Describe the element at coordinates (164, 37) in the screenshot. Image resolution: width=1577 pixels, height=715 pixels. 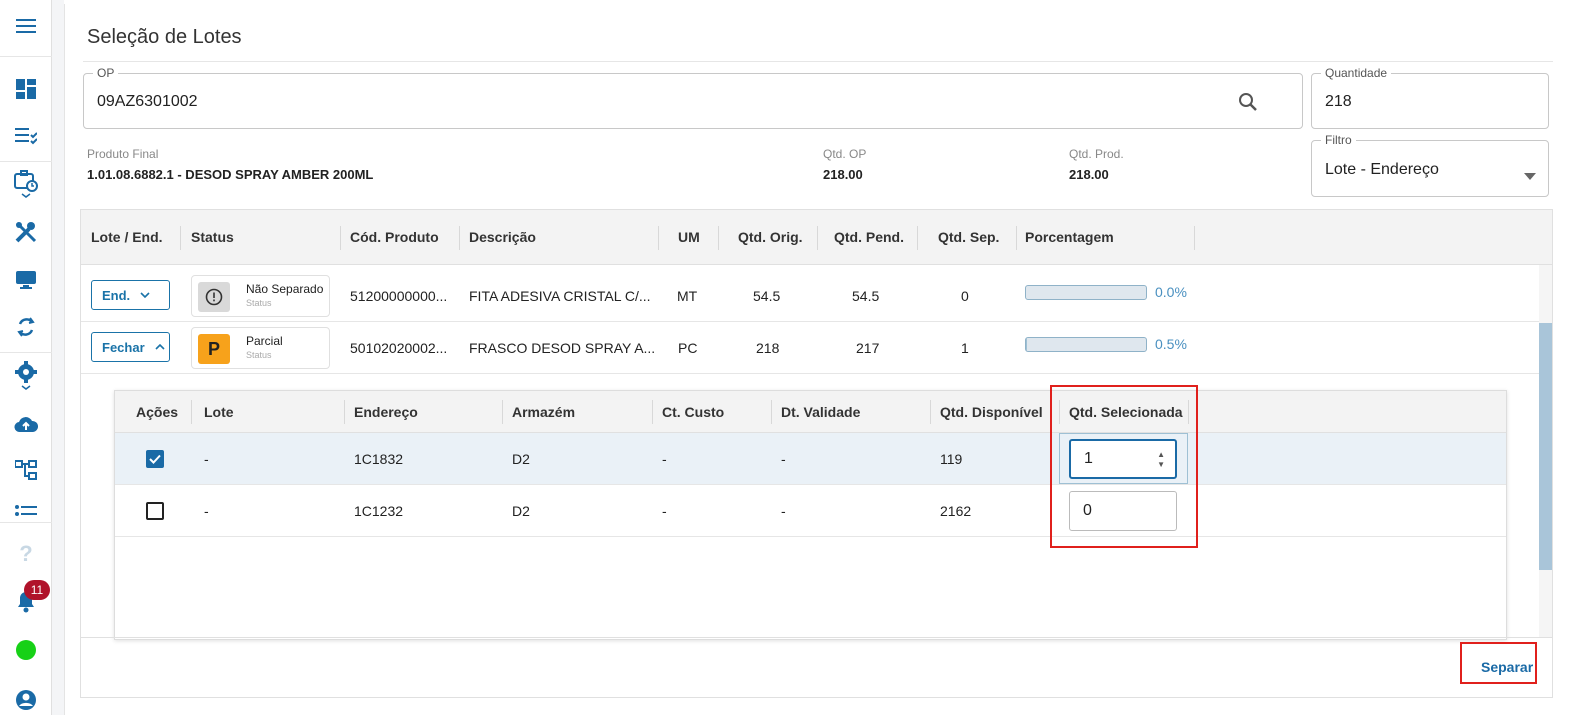
I see `page-title: Seleção de Lotes` at that location.